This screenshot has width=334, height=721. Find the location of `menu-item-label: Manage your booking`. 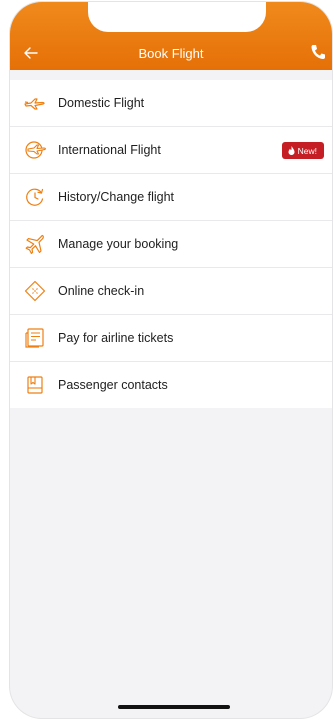

menu-item-label: Manage your booking is located at coordinates (118, 244).